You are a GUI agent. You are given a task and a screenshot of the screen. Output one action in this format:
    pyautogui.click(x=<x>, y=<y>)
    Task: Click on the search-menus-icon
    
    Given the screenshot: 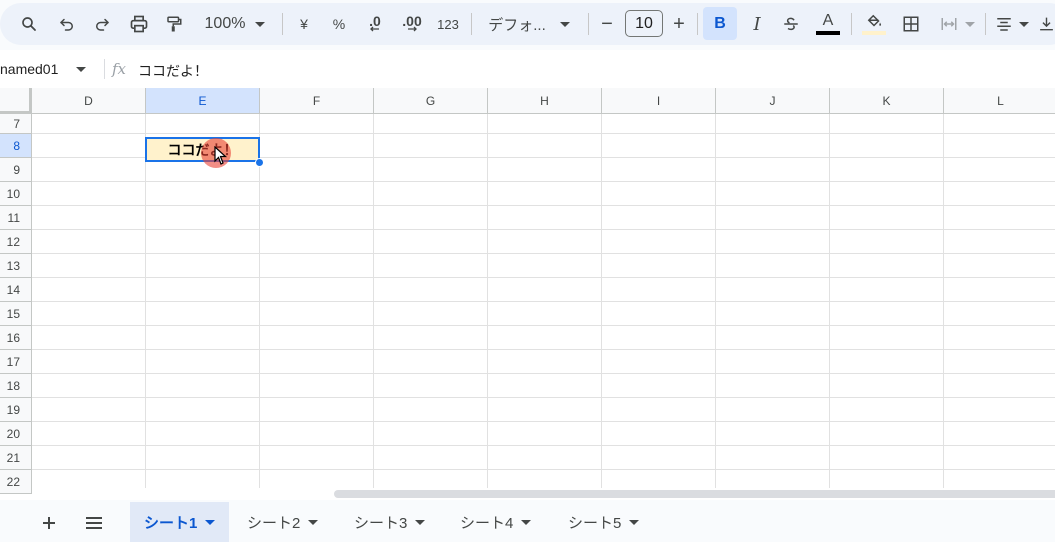 What is the action you would take?
    pyautogui.click(x=29, y=24)
    